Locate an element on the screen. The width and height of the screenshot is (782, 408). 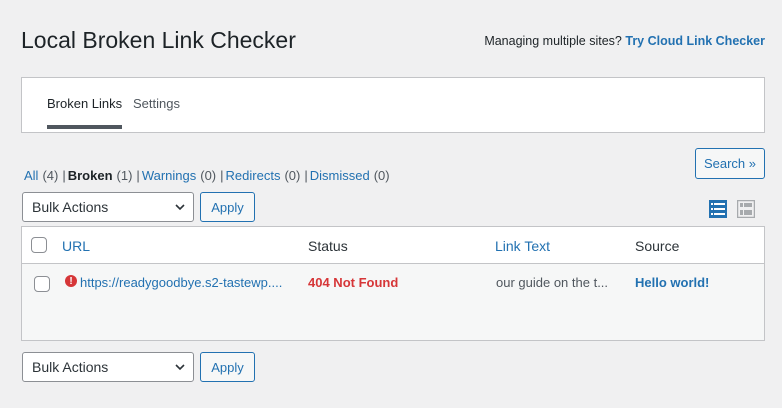
row-status: 404 Not Found is located at coordinates (353, 282).